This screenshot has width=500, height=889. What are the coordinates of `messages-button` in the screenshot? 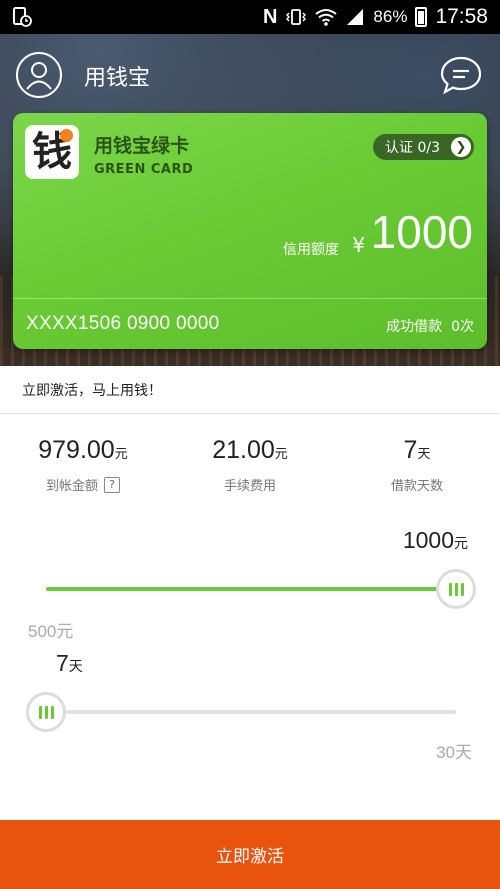 It's located at (461, 75).